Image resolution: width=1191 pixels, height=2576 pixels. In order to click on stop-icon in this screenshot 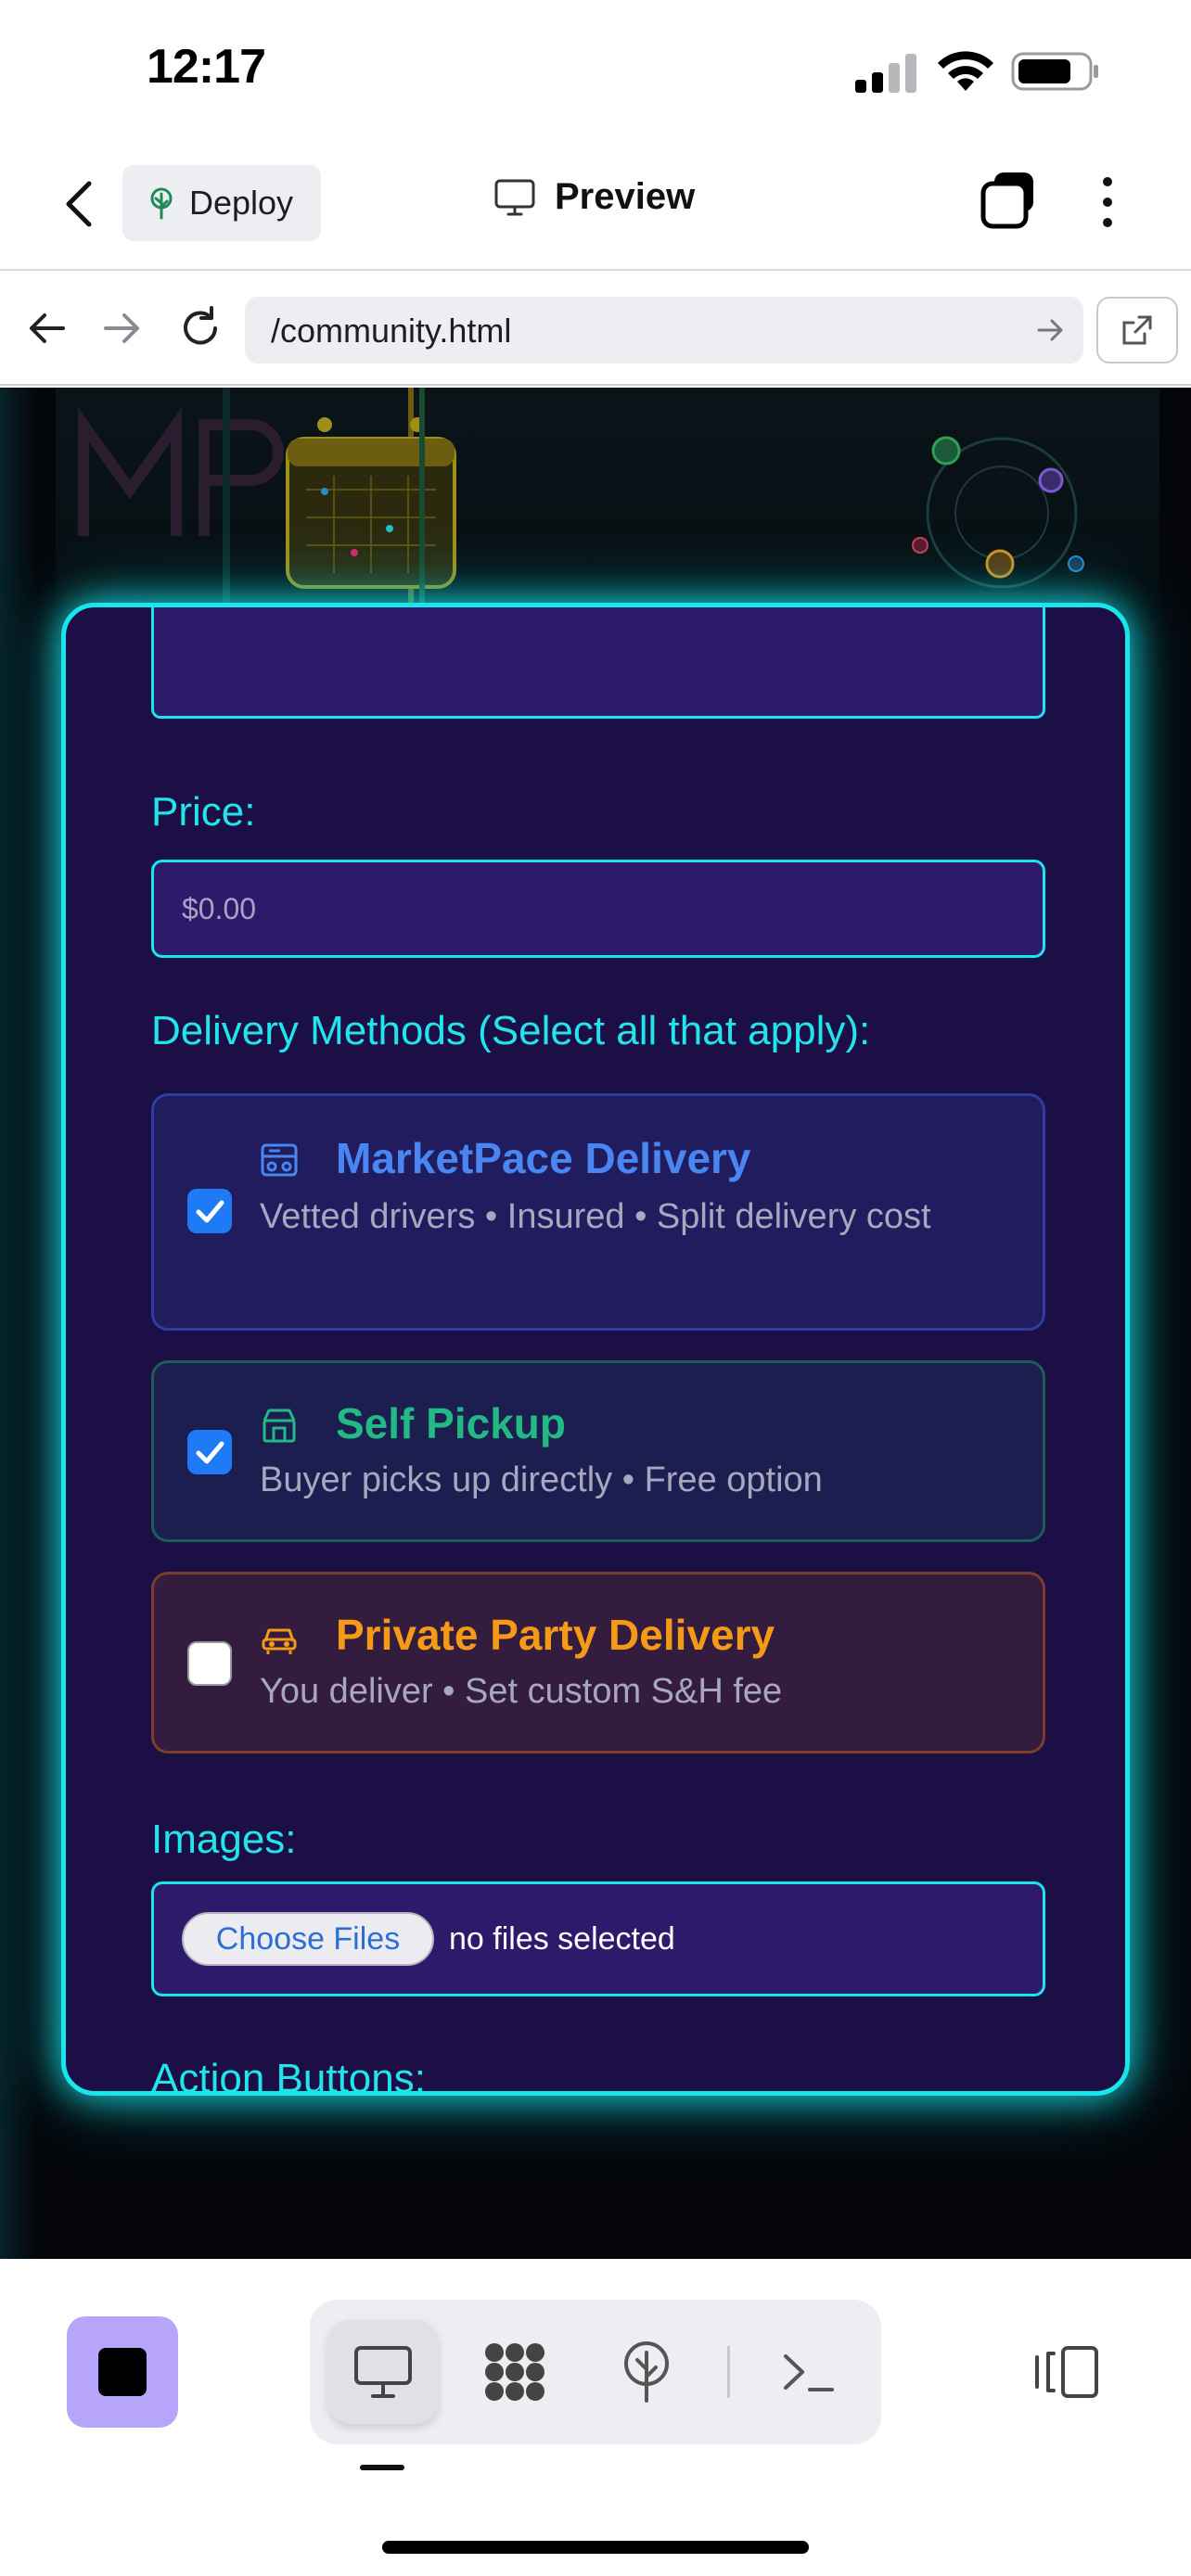, I will do `click(122, 2372)`.